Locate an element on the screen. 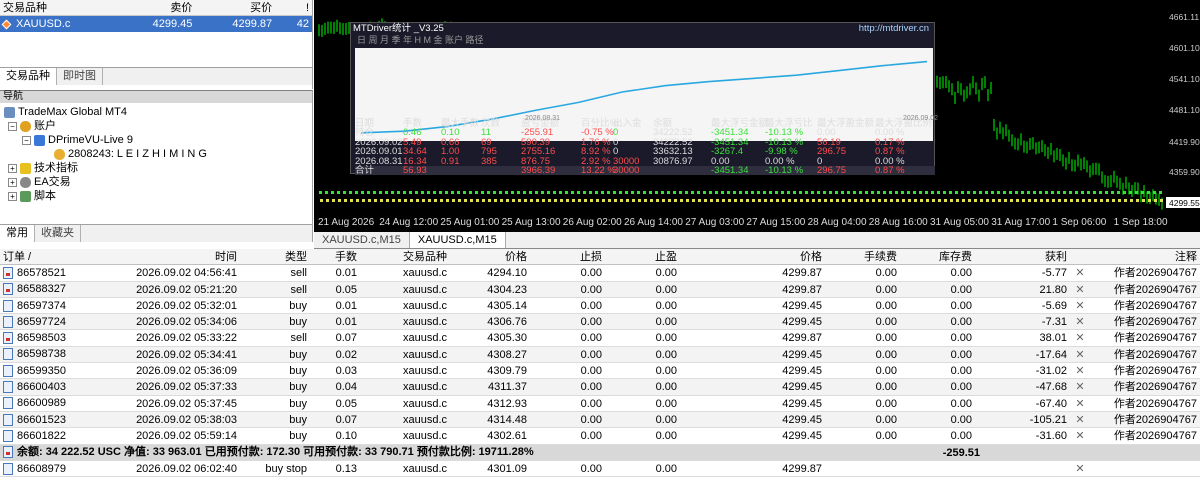 This screenshot has height=495, width=1200. column-header is located at coordinates (1080, 256).